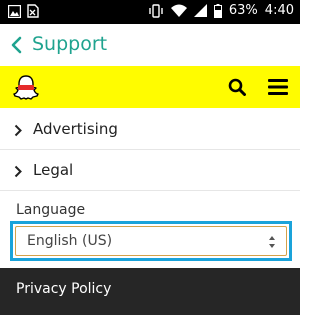 This screenshot has width=320, height=315. I want to click on privacy-policy-link: Privacy Policy, so click(63, 289).